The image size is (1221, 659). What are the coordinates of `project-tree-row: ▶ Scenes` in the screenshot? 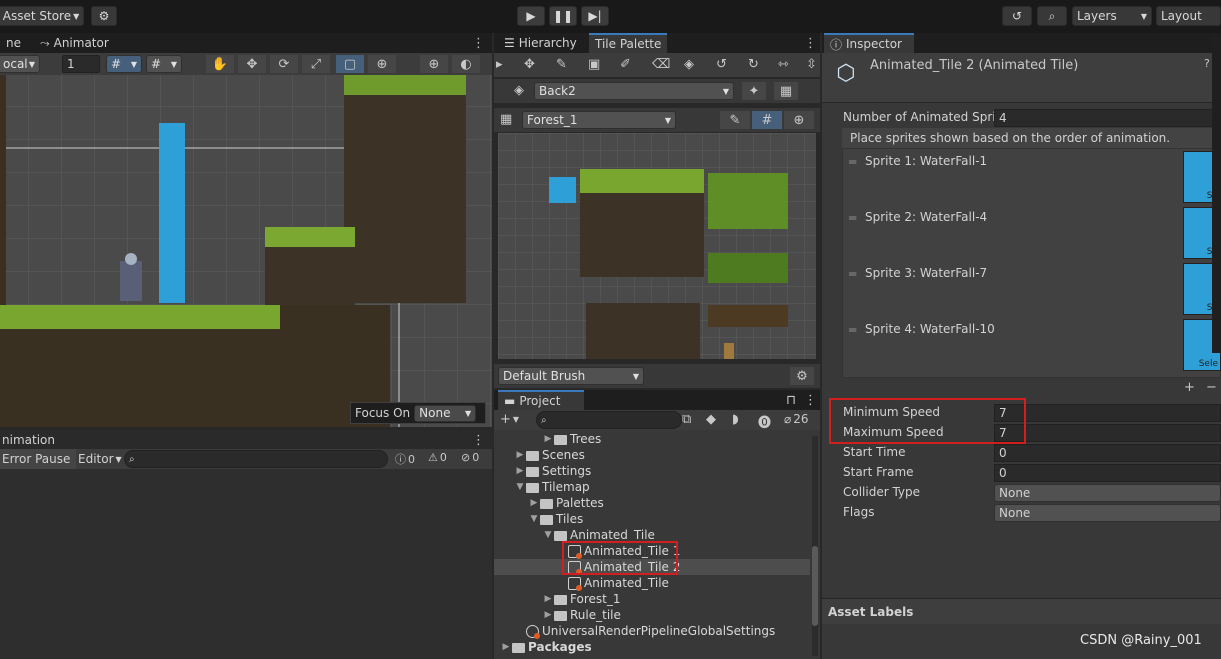 It's located at (549, 455).